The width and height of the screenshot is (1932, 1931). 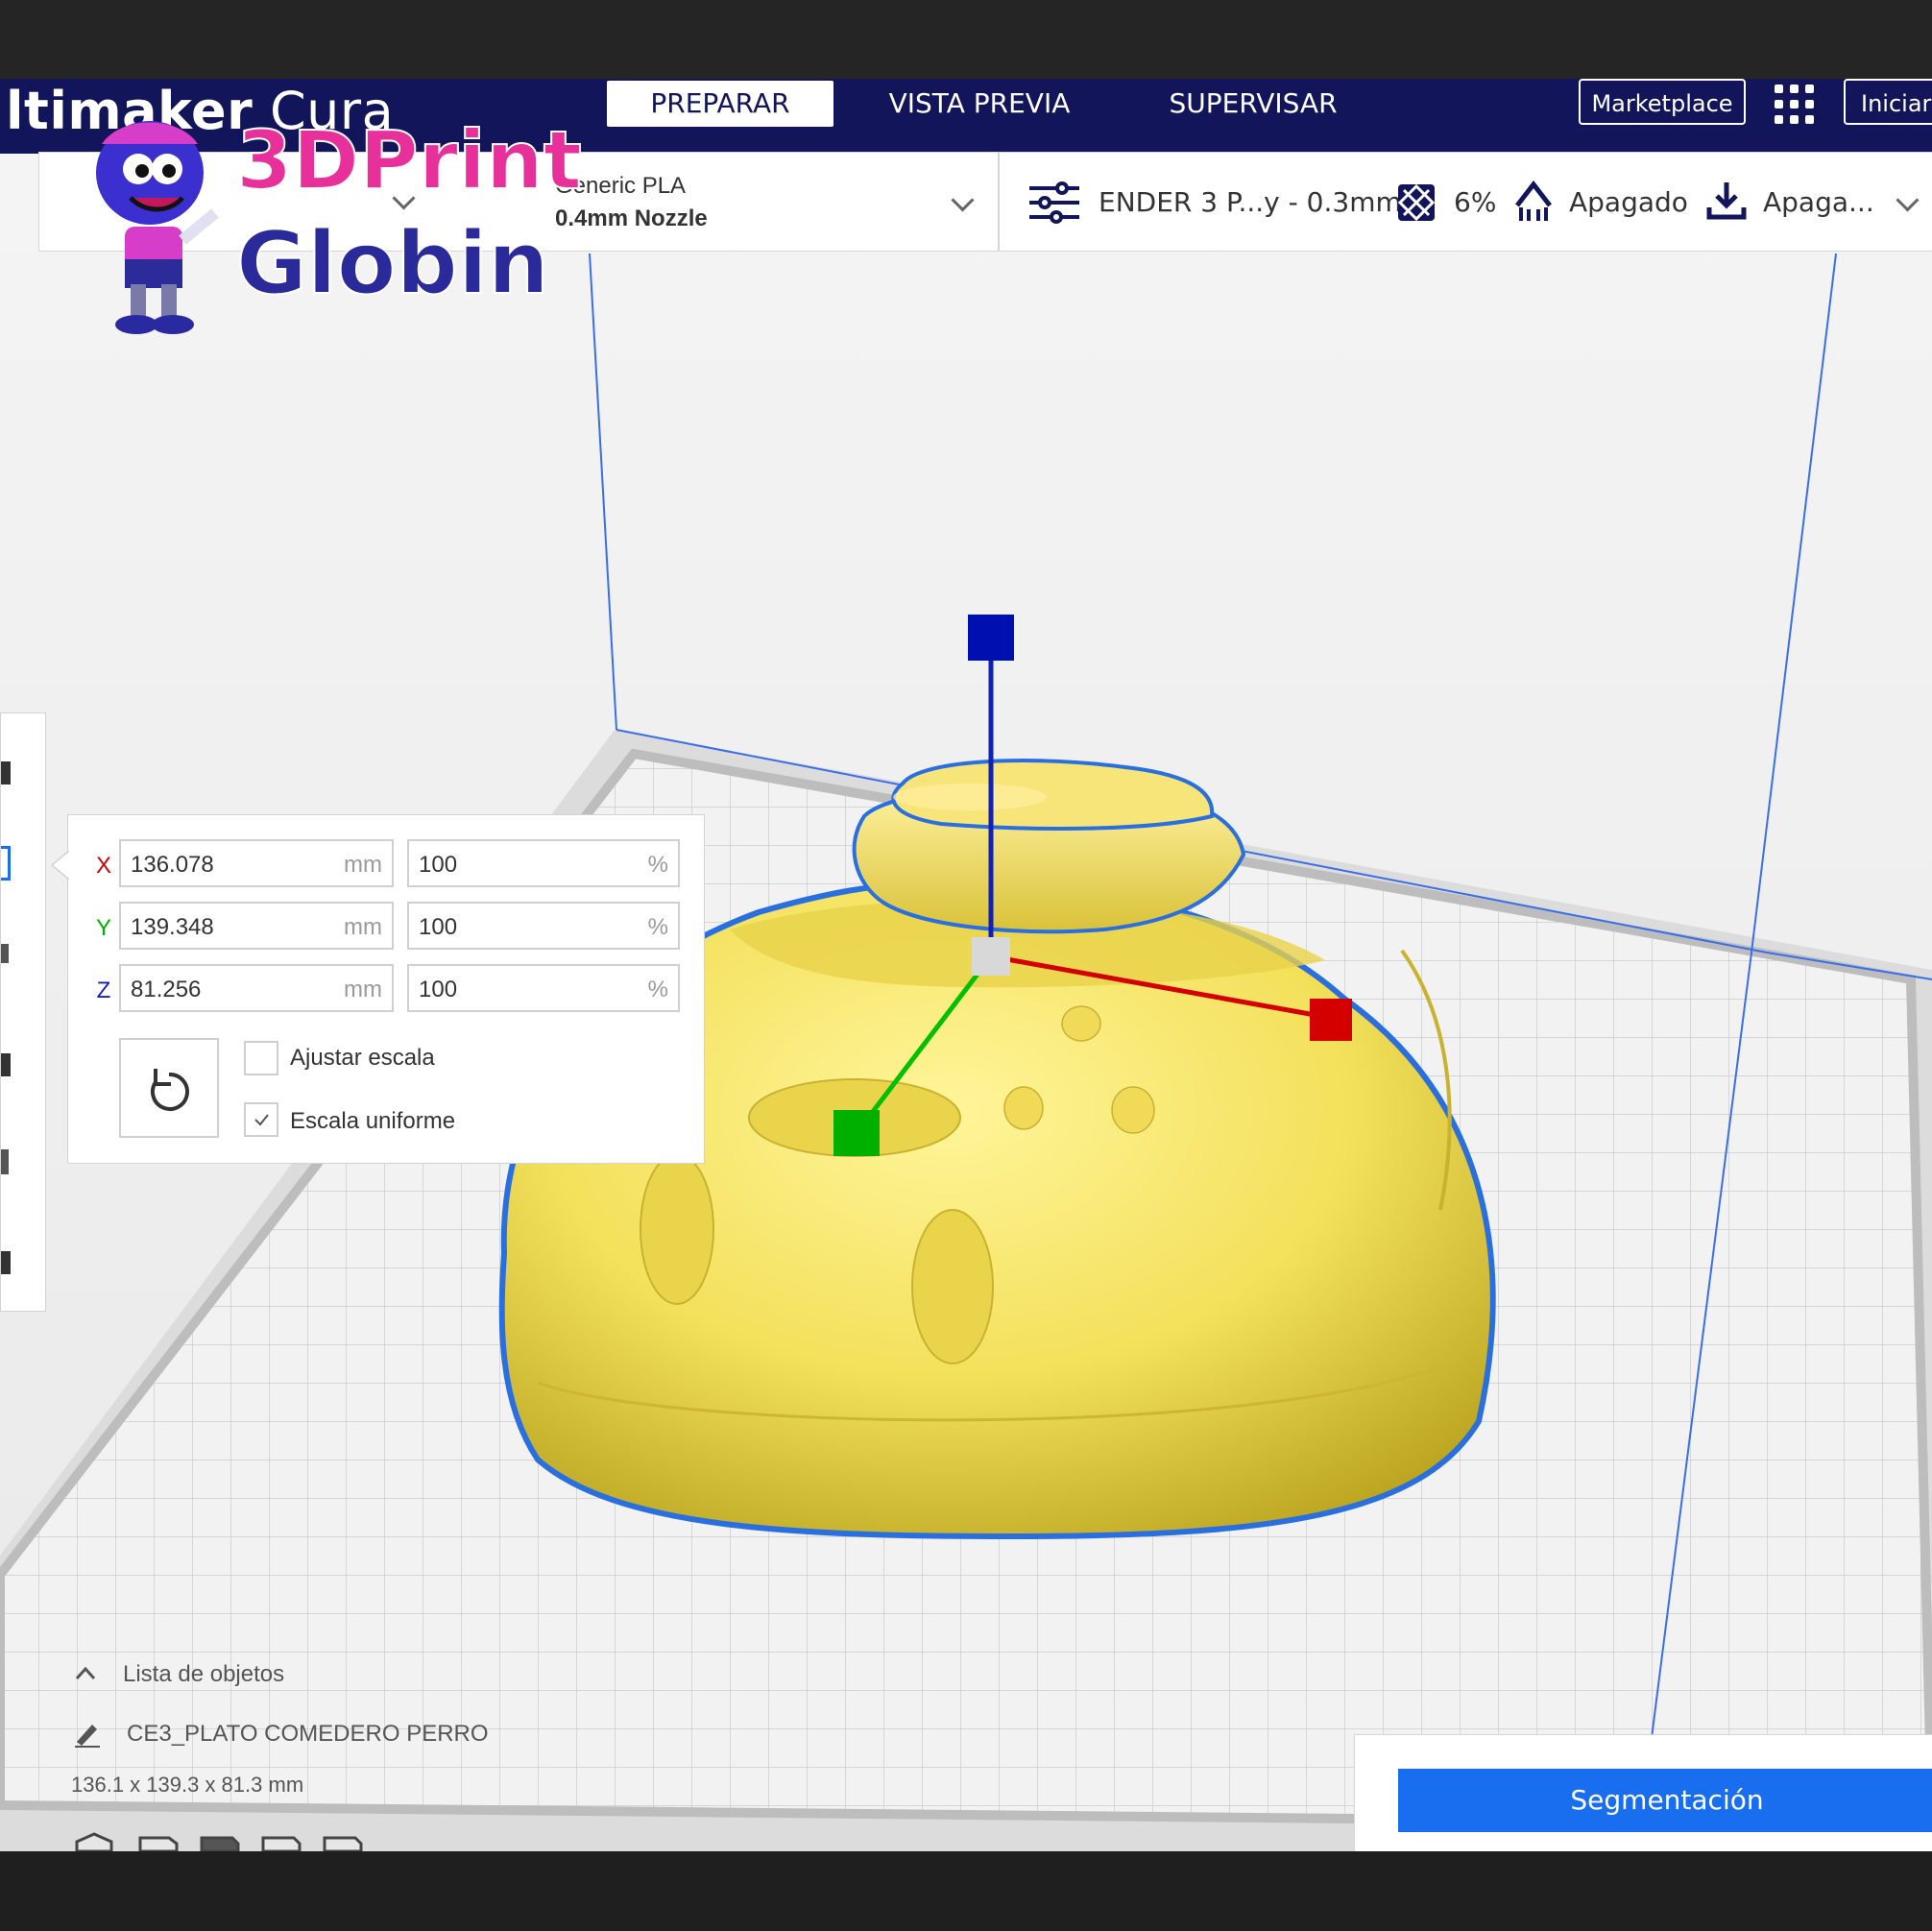 I want to click on move-tool-icon, so click(x=6, y=772).